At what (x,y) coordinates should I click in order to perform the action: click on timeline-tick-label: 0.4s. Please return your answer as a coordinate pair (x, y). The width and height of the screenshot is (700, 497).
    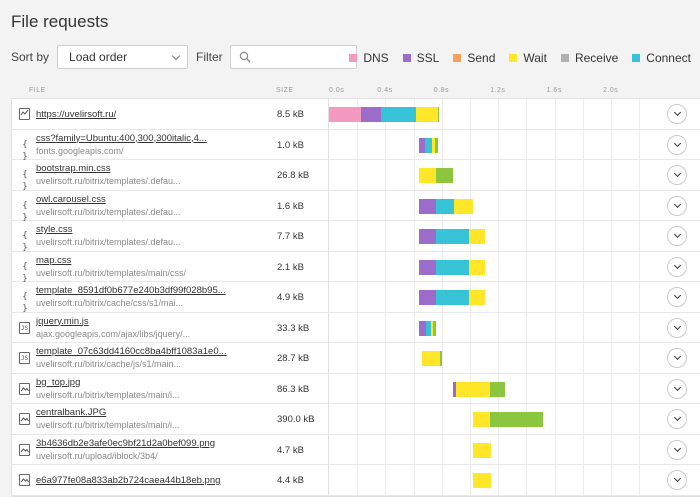
    Looking at the image, I should click on (385, 90).